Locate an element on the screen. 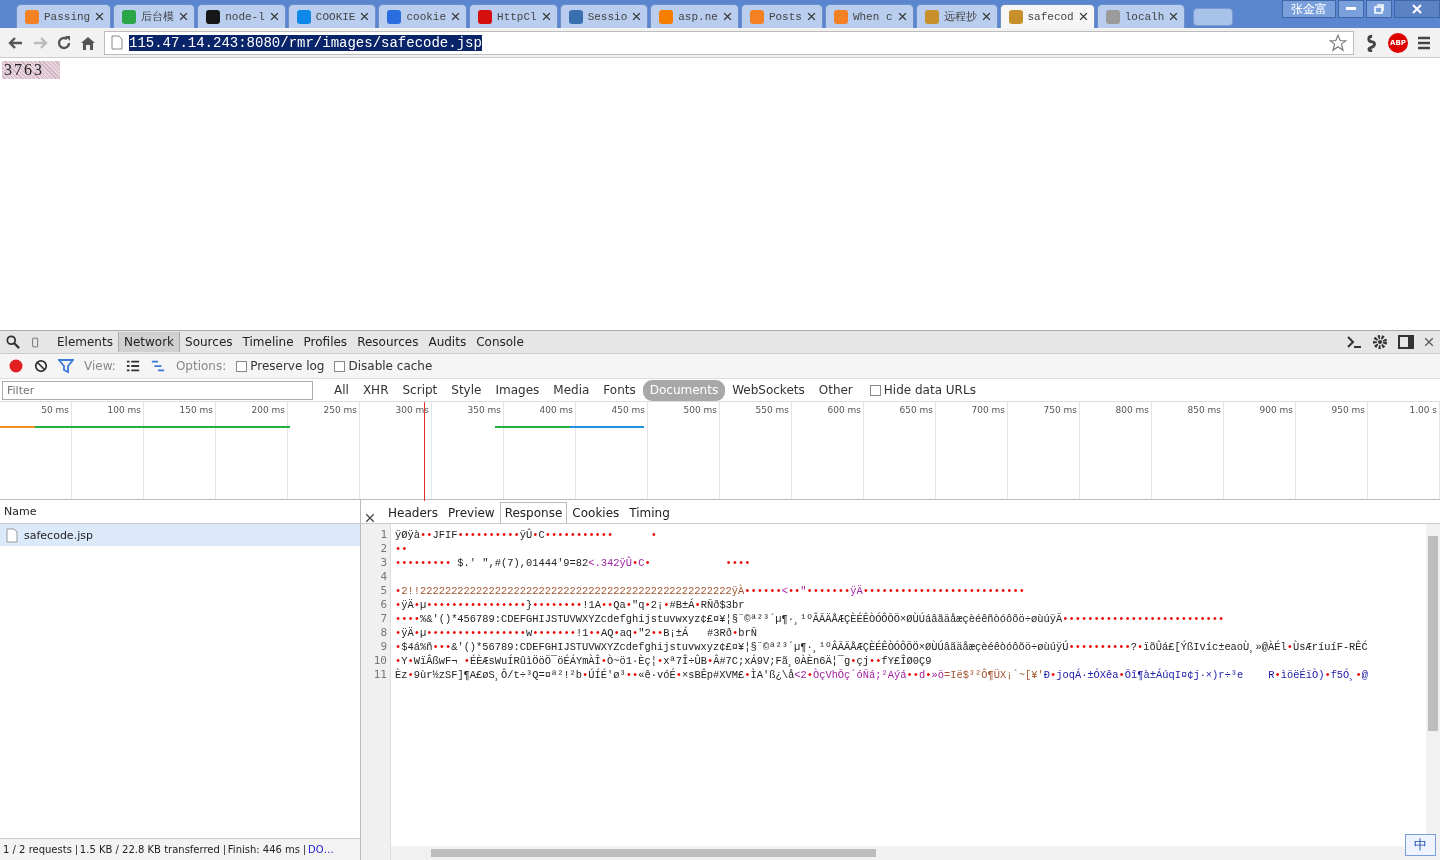 This screenshot has height=860, width=1440. close-button is located at coordinates (1417, 9).